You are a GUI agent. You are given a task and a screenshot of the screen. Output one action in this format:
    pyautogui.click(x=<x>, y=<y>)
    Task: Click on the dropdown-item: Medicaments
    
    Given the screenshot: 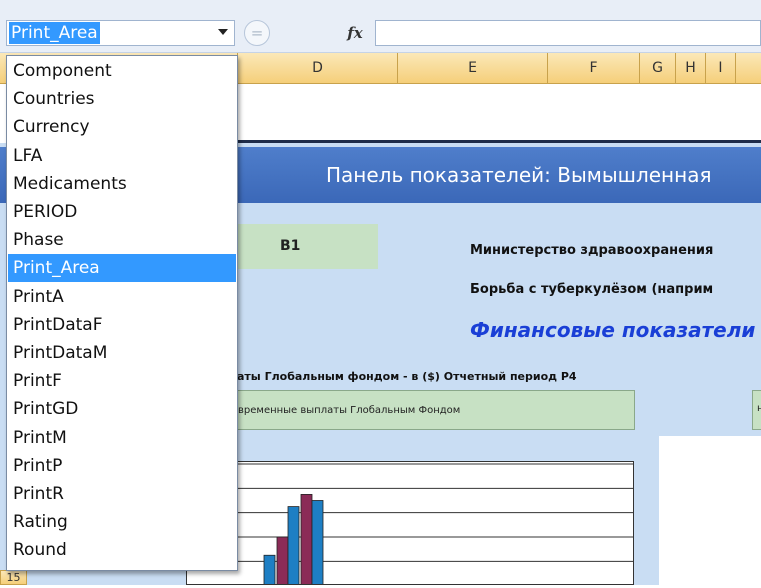 What is the action you would take?
    pyautogui.click(x=122, y=184)
    